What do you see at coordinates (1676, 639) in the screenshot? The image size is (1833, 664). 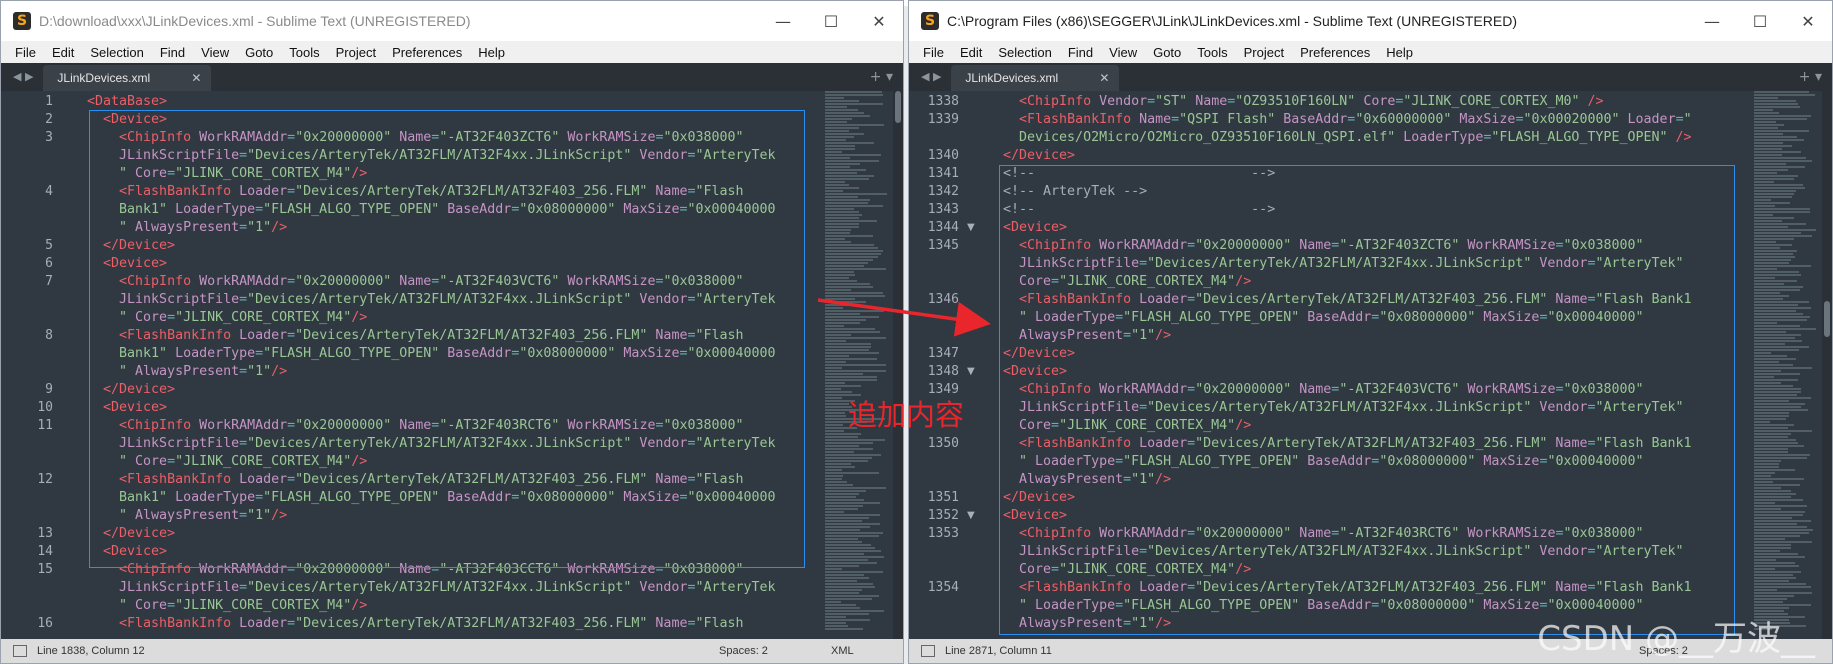 I see `csdn-watermark: CSDN @__万波__` at bounding box center [1676, 639].